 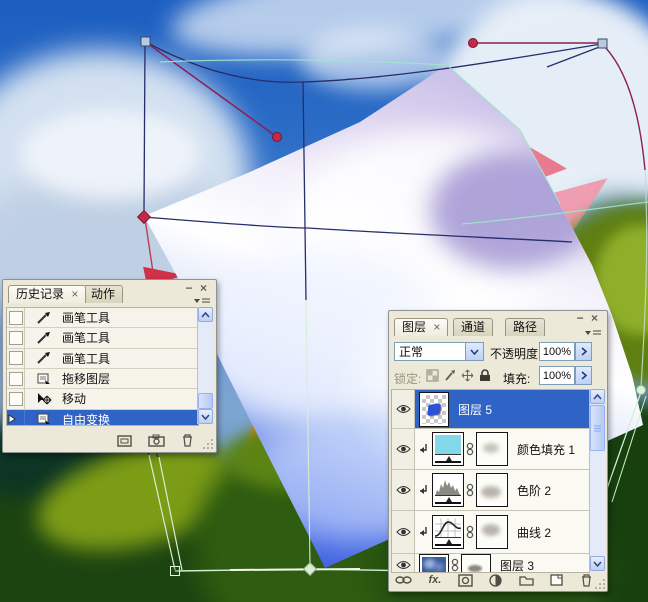 I want to click on history-row: 拖移图层, so click(x=102, y=379).